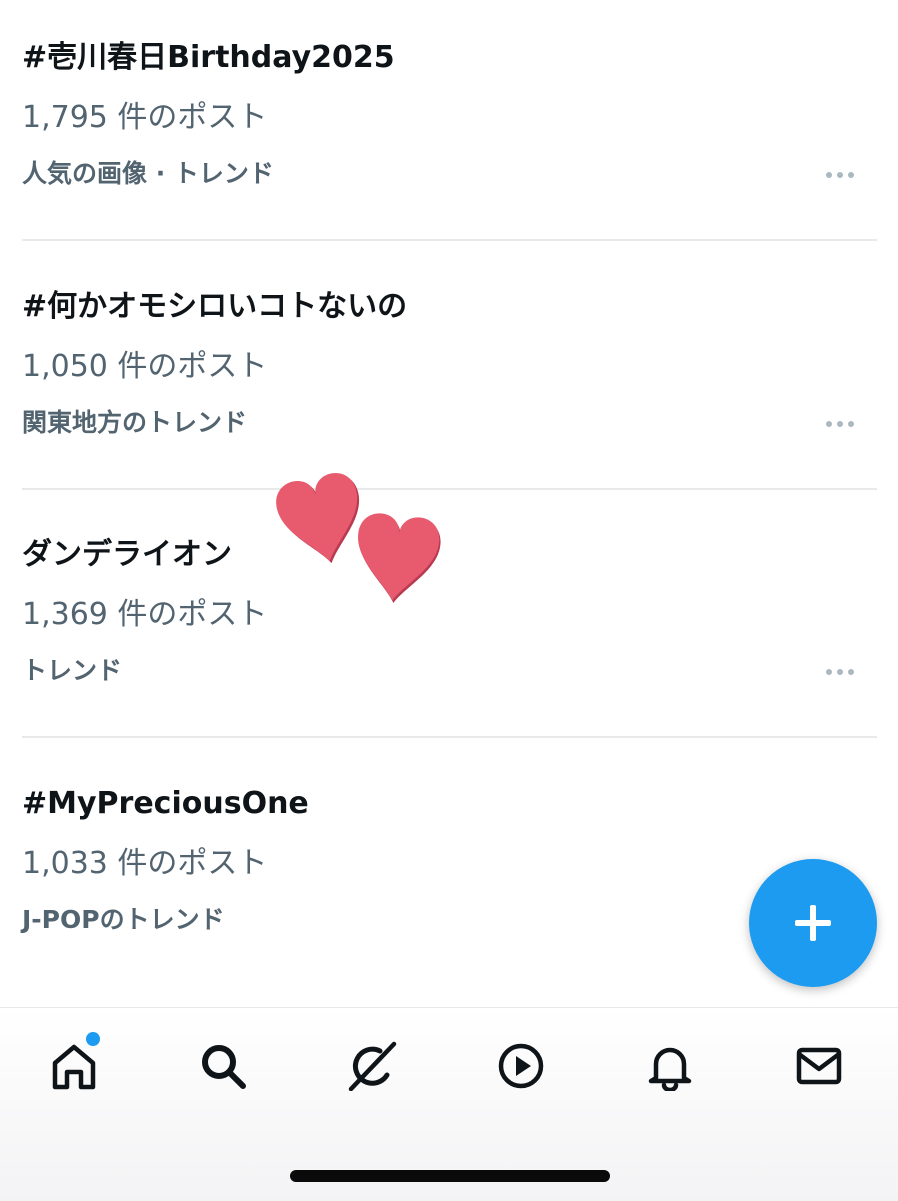  What do you see at coordinates (215, 306) in the screenshot?
I see `trend-title: #何かオモシロいコトないの` at bounding box center [215, 306].